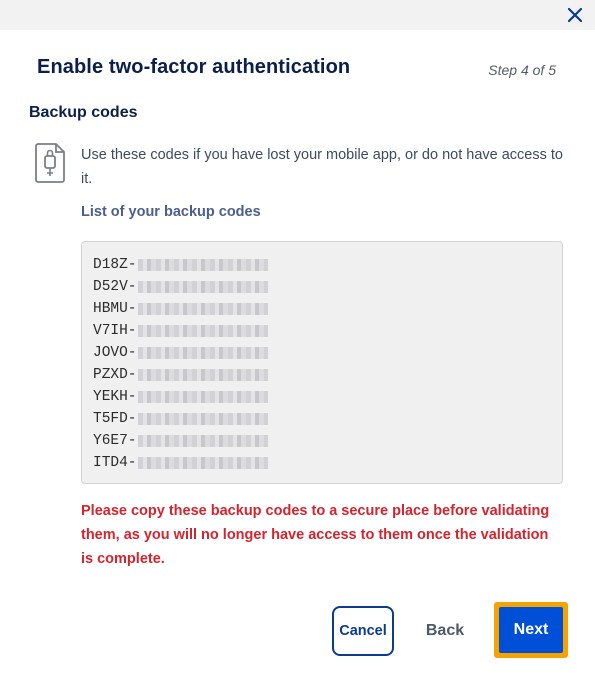 This screenshot has width=595, height=676. I want to click on backup-code: PZXD-, so click(180, 375).